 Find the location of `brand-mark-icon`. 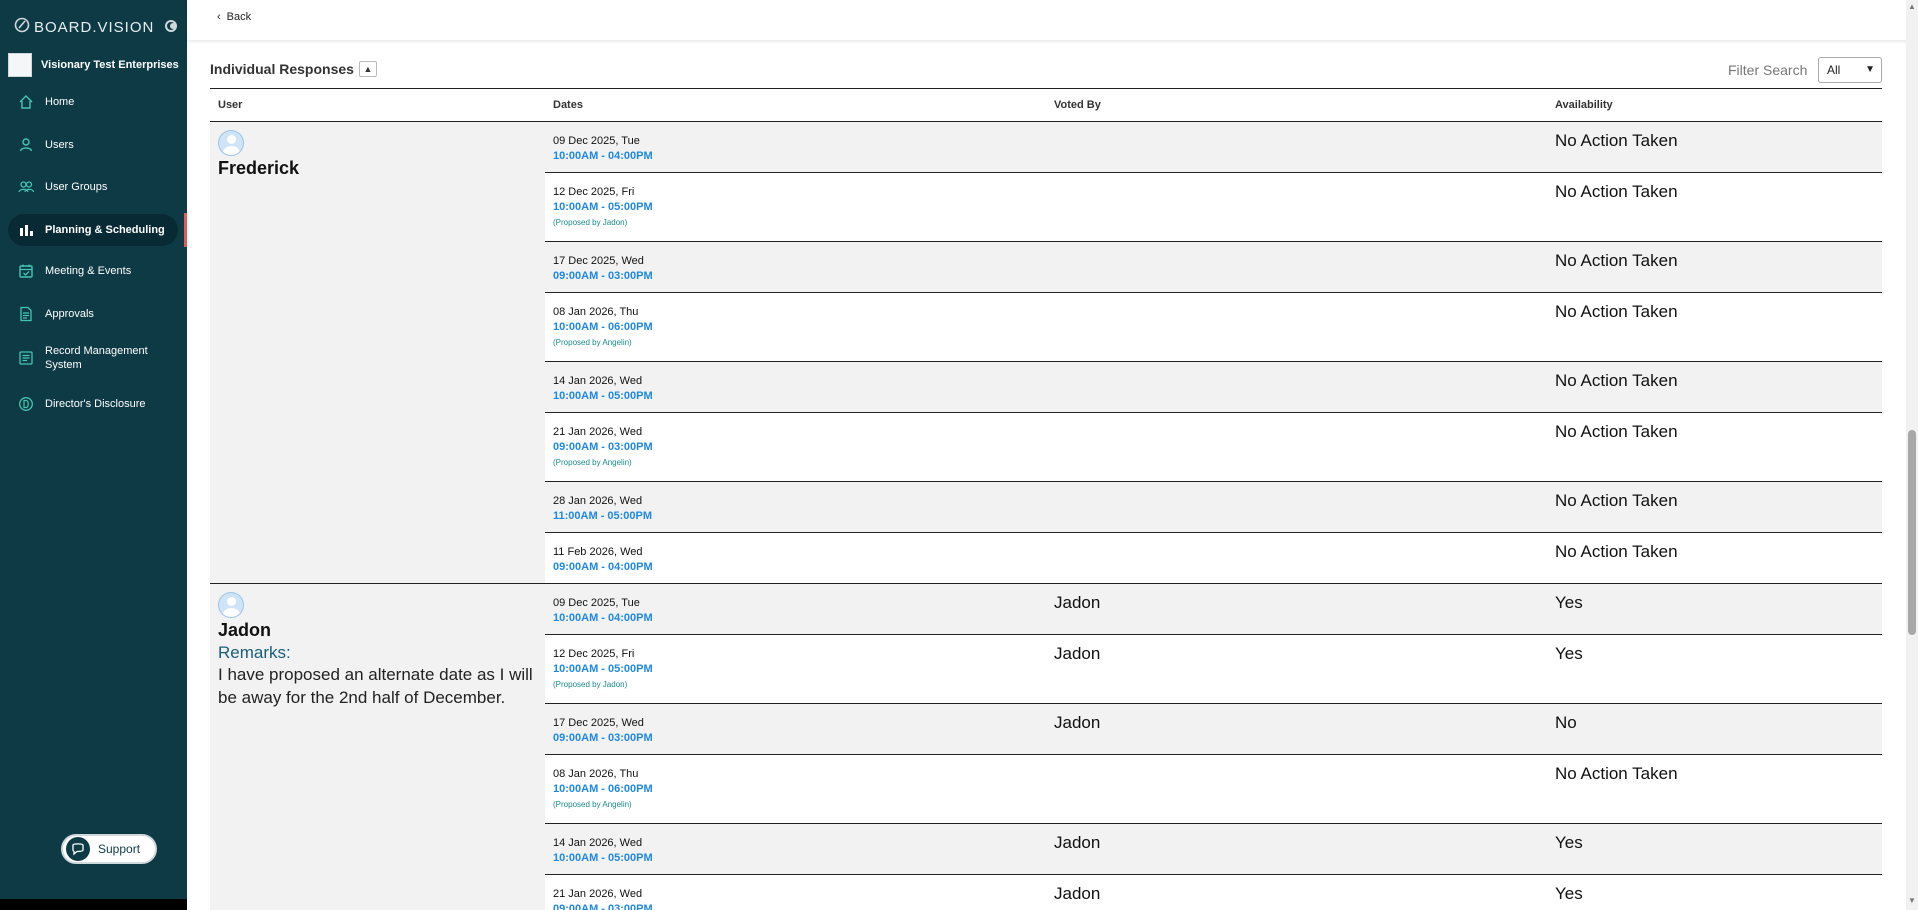

brand-mark-icon is located at coordinates (22, 27).